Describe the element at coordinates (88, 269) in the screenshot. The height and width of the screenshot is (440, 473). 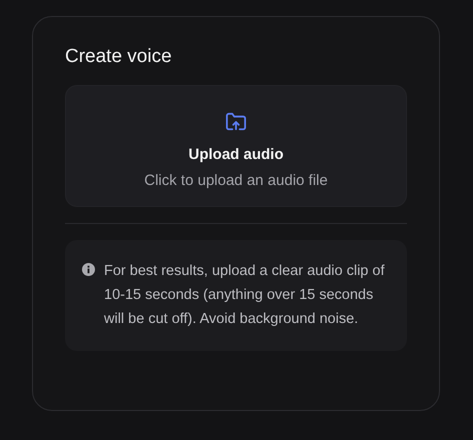
I see `info-icon` at that location.